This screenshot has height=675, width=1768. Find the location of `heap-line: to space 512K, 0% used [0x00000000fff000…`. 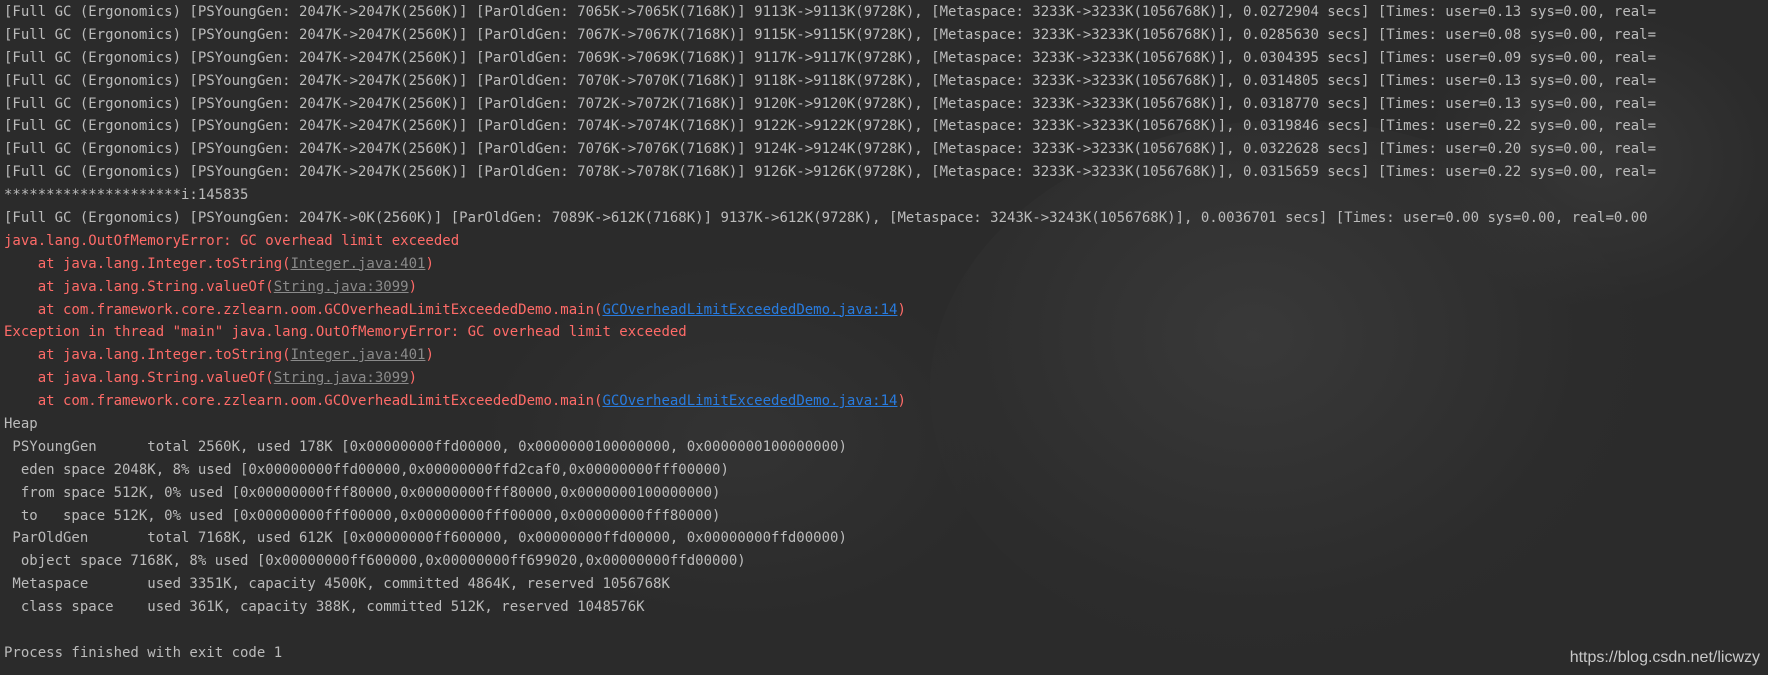

heap-line: to space 512K, 0% used [0x00000000fff000… is located at coordinates (362, 515).